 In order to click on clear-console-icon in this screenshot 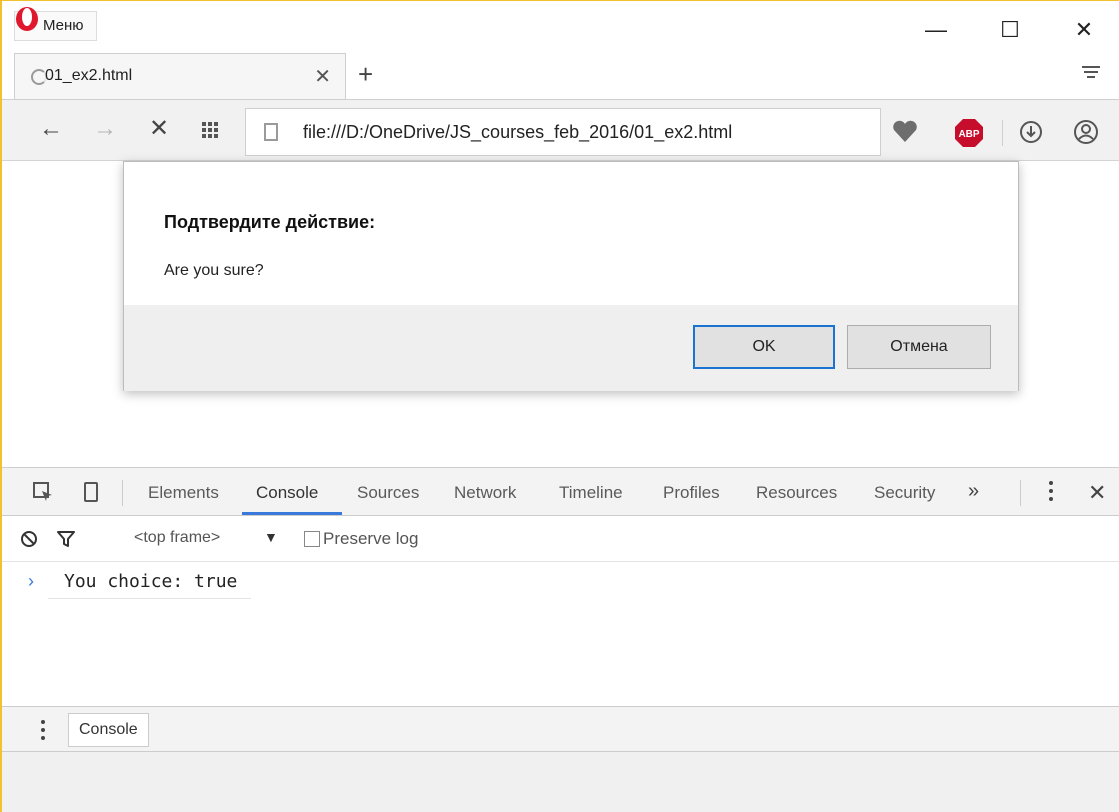, I will do `click(29, 539)`.